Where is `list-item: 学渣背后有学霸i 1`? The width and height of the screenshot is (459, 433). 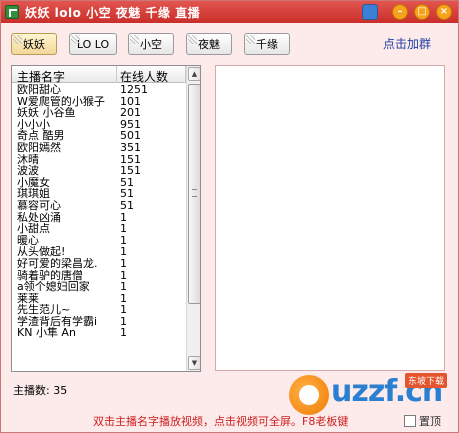
list-item: 学渣背后有学霸i 1 is located at coordinates (99, 322).